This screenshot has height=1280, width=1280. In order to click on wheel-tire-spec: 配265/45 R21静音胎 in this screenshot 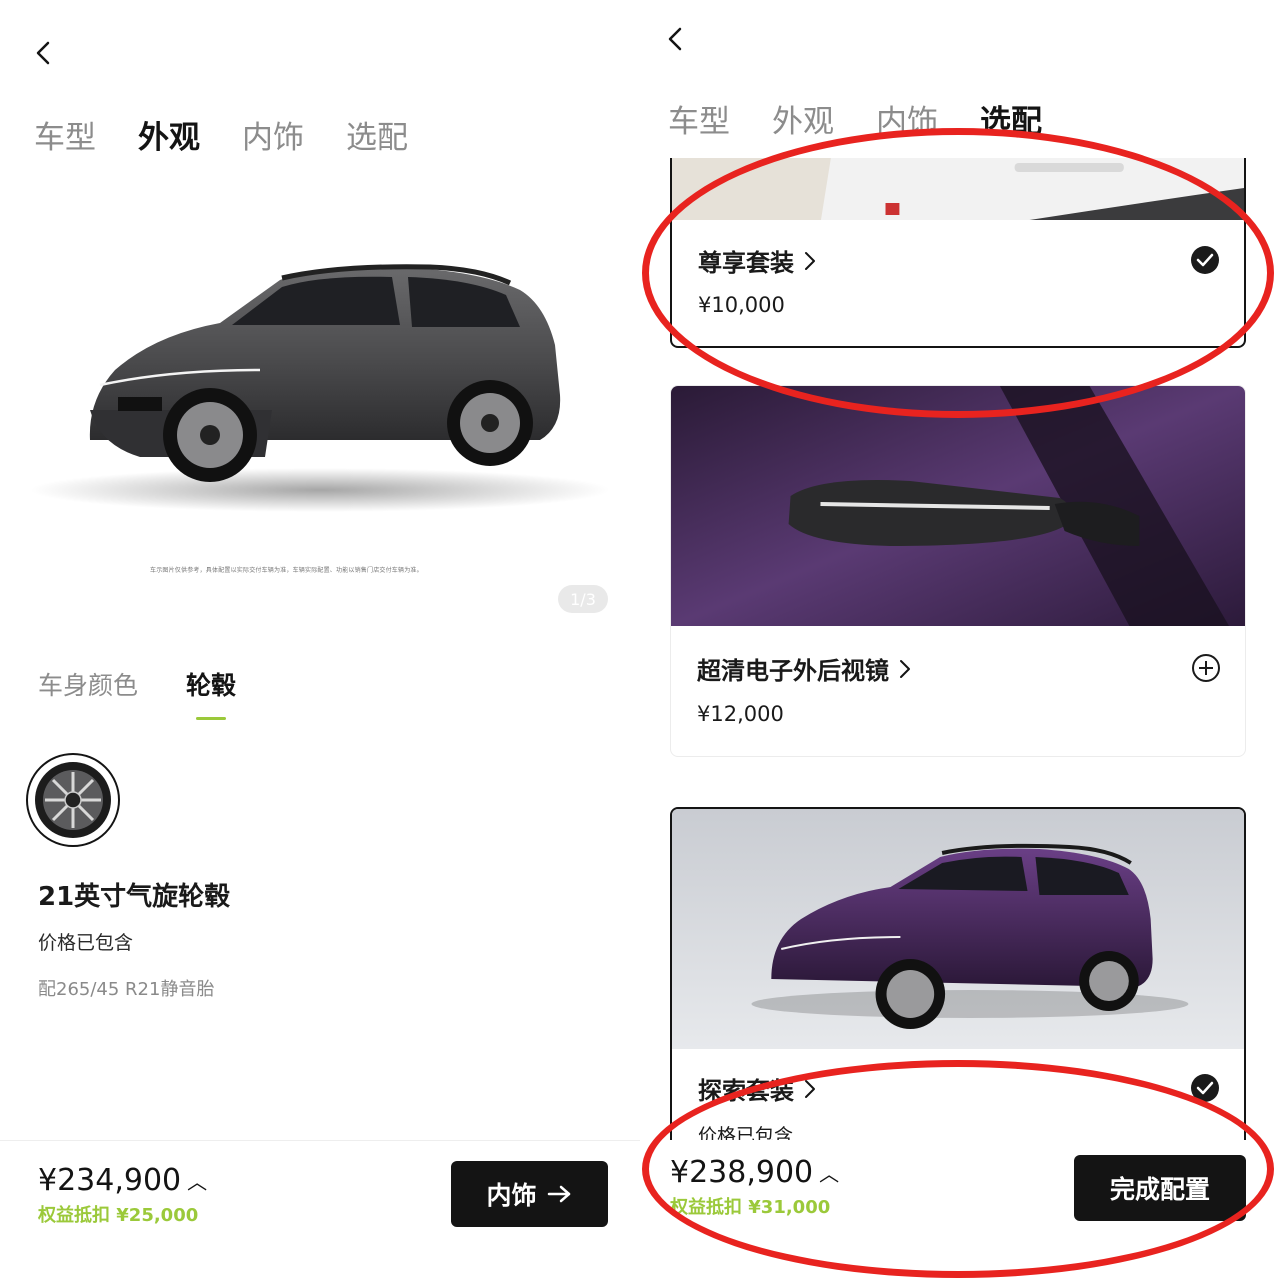, I will do `click(126, 989)`.